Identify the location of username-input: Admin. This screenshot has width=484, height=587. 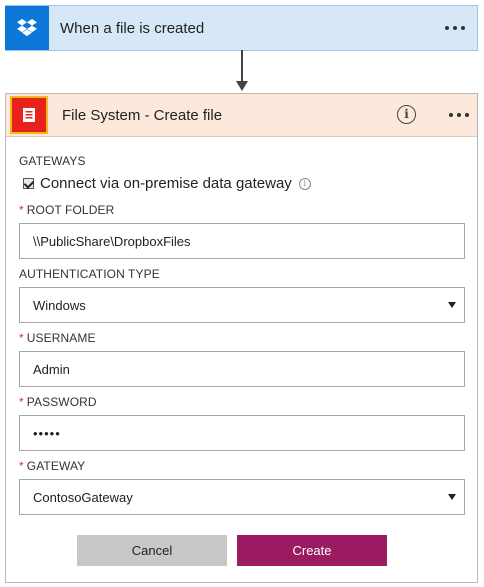
(242, 369).